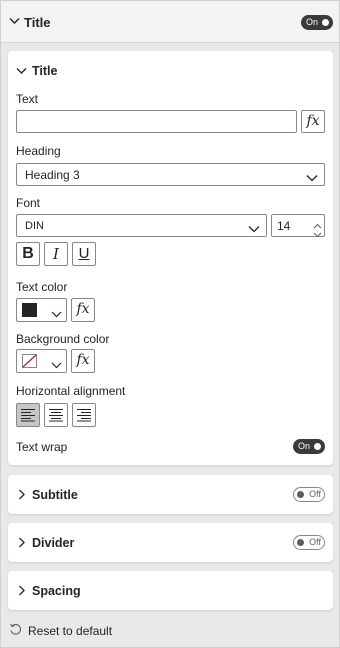 The width and height of the screenshot is (340, 648). Describe the element at coordinates (141, 225) in the screenshot. I see `font-family-dropdown: DIN` at that location.